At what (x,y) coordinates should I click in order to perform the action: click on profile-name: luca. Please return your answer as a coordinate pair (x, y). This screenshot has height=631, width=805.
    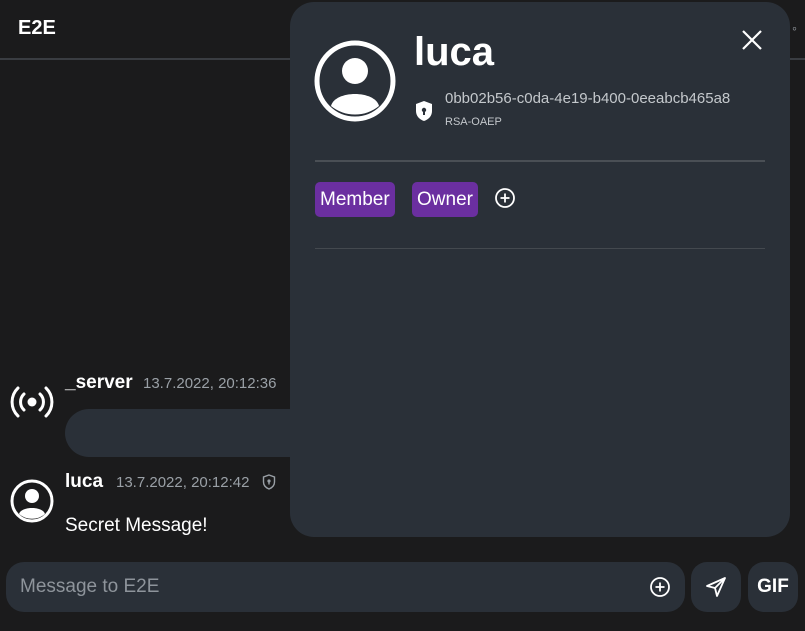
    Looking at the image, I should click on (454, 52).